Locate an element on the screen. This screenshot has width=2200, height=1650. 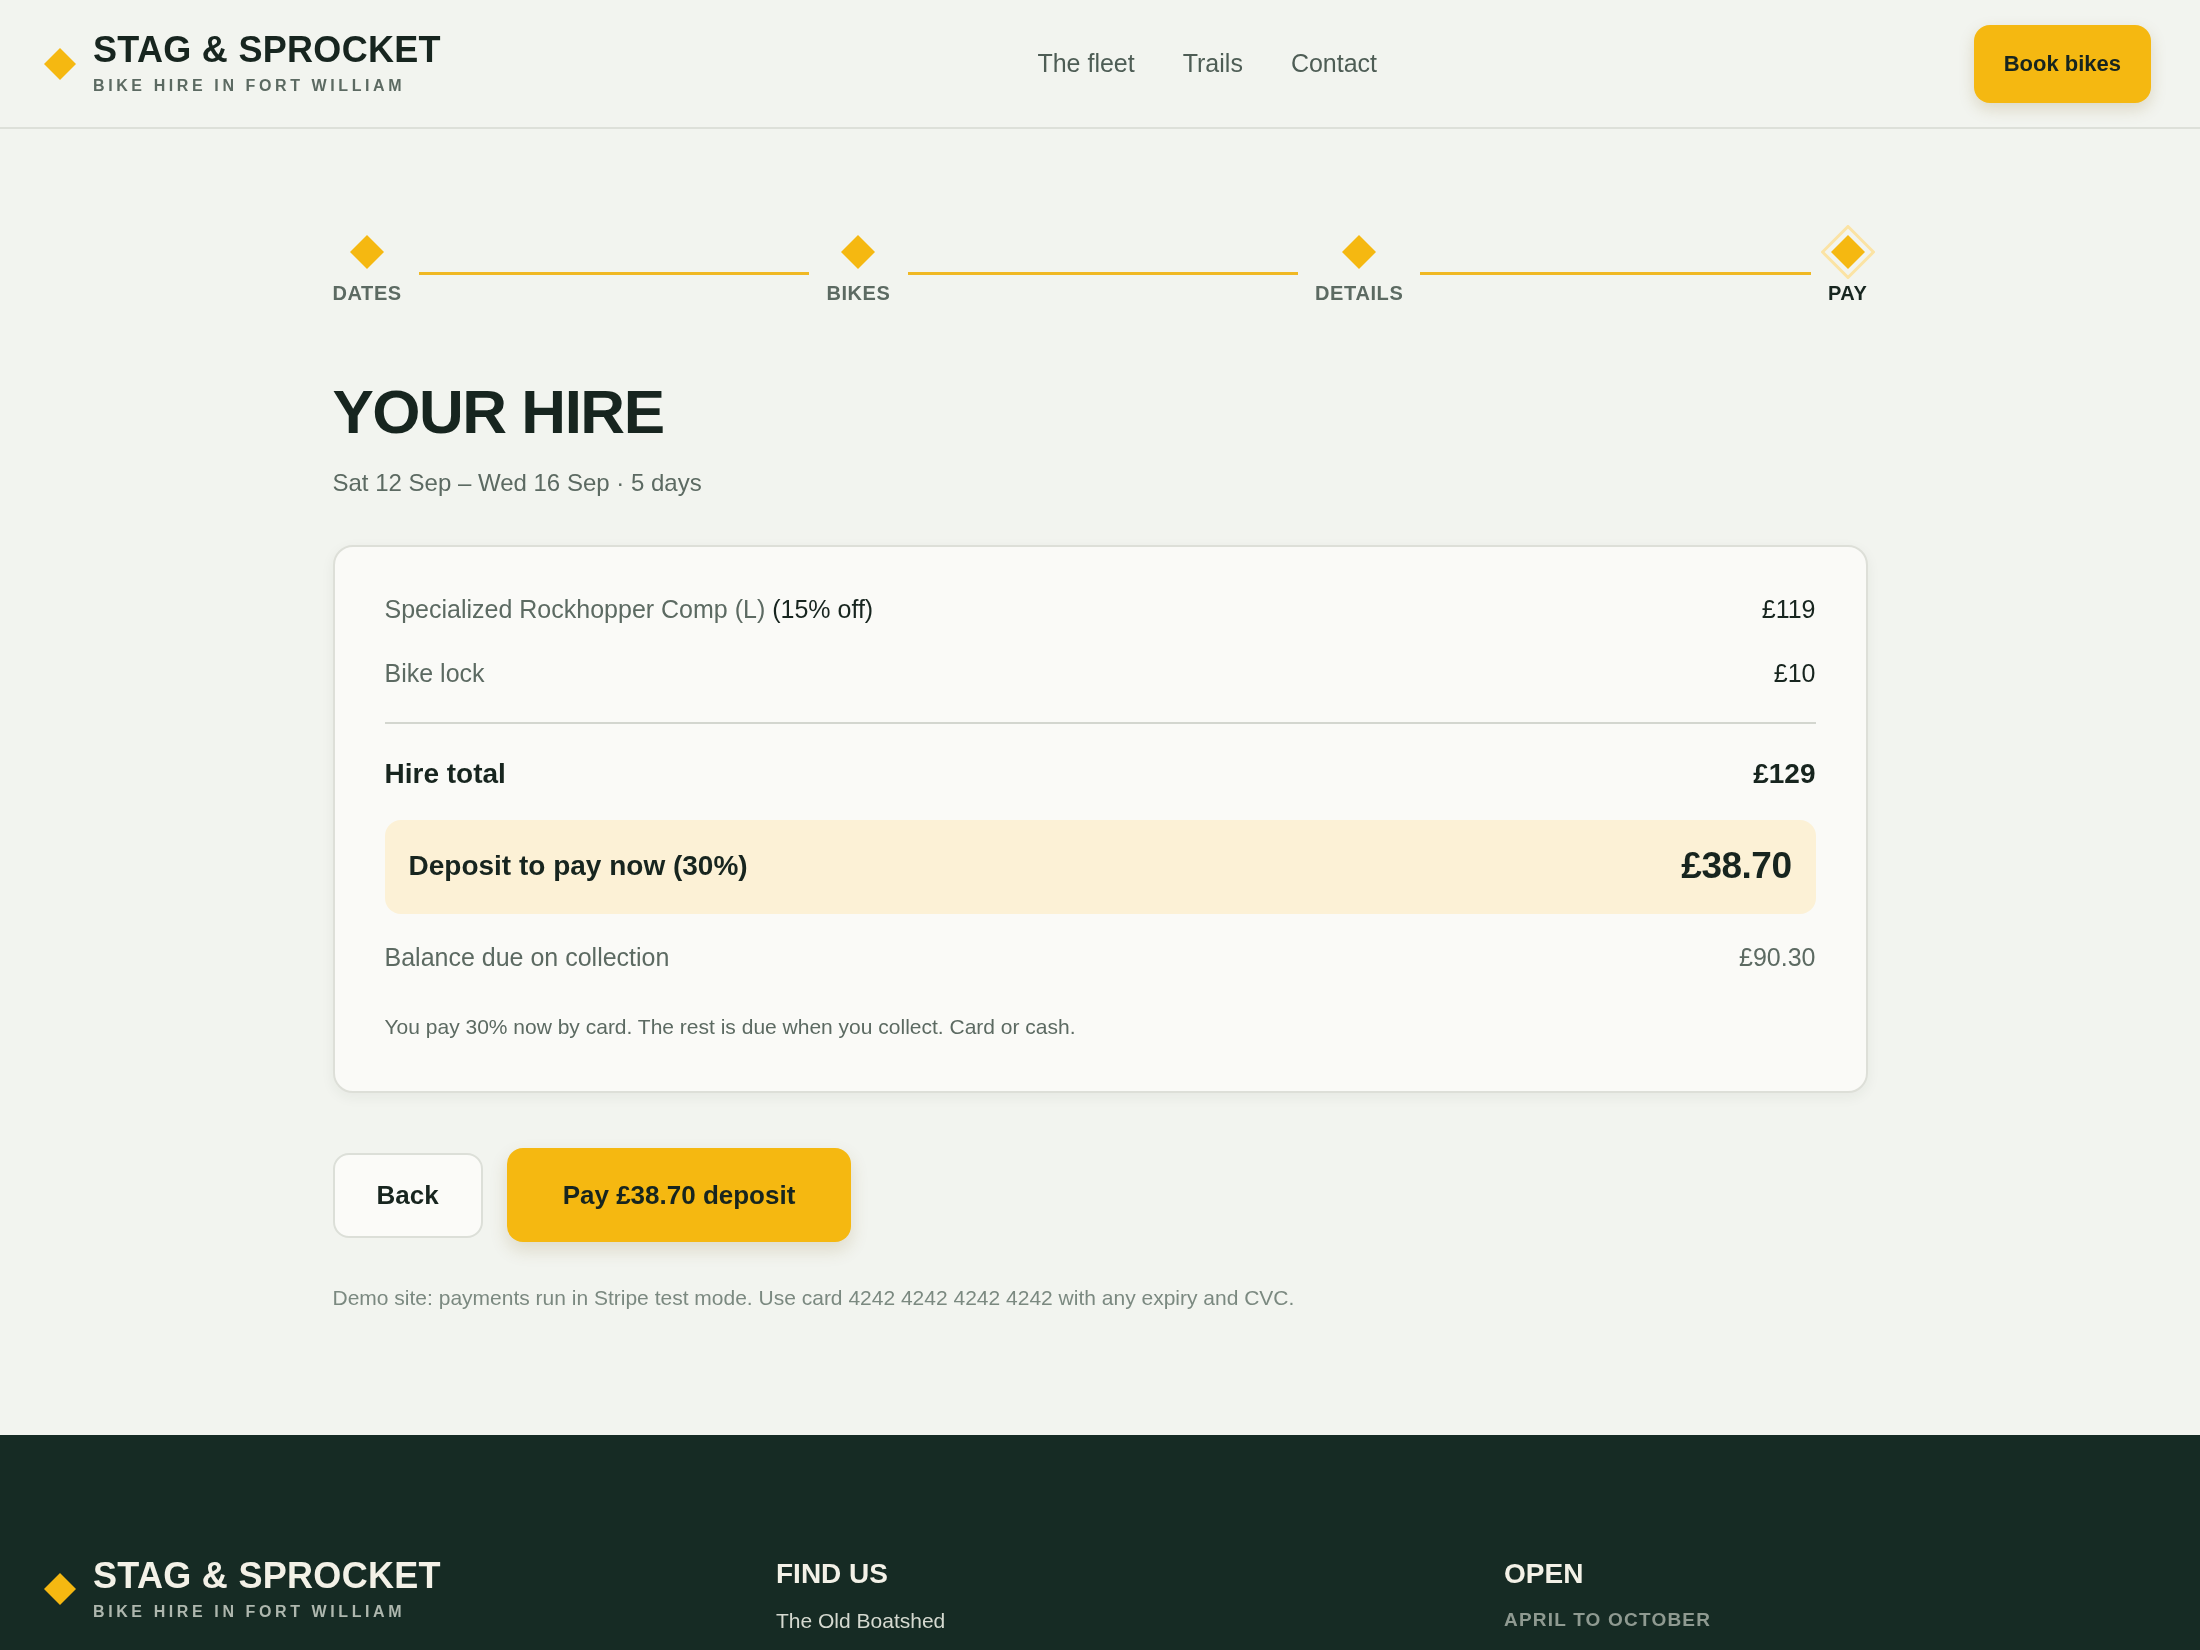
nav-link: The fleet is located at coordinates (1086, 63).